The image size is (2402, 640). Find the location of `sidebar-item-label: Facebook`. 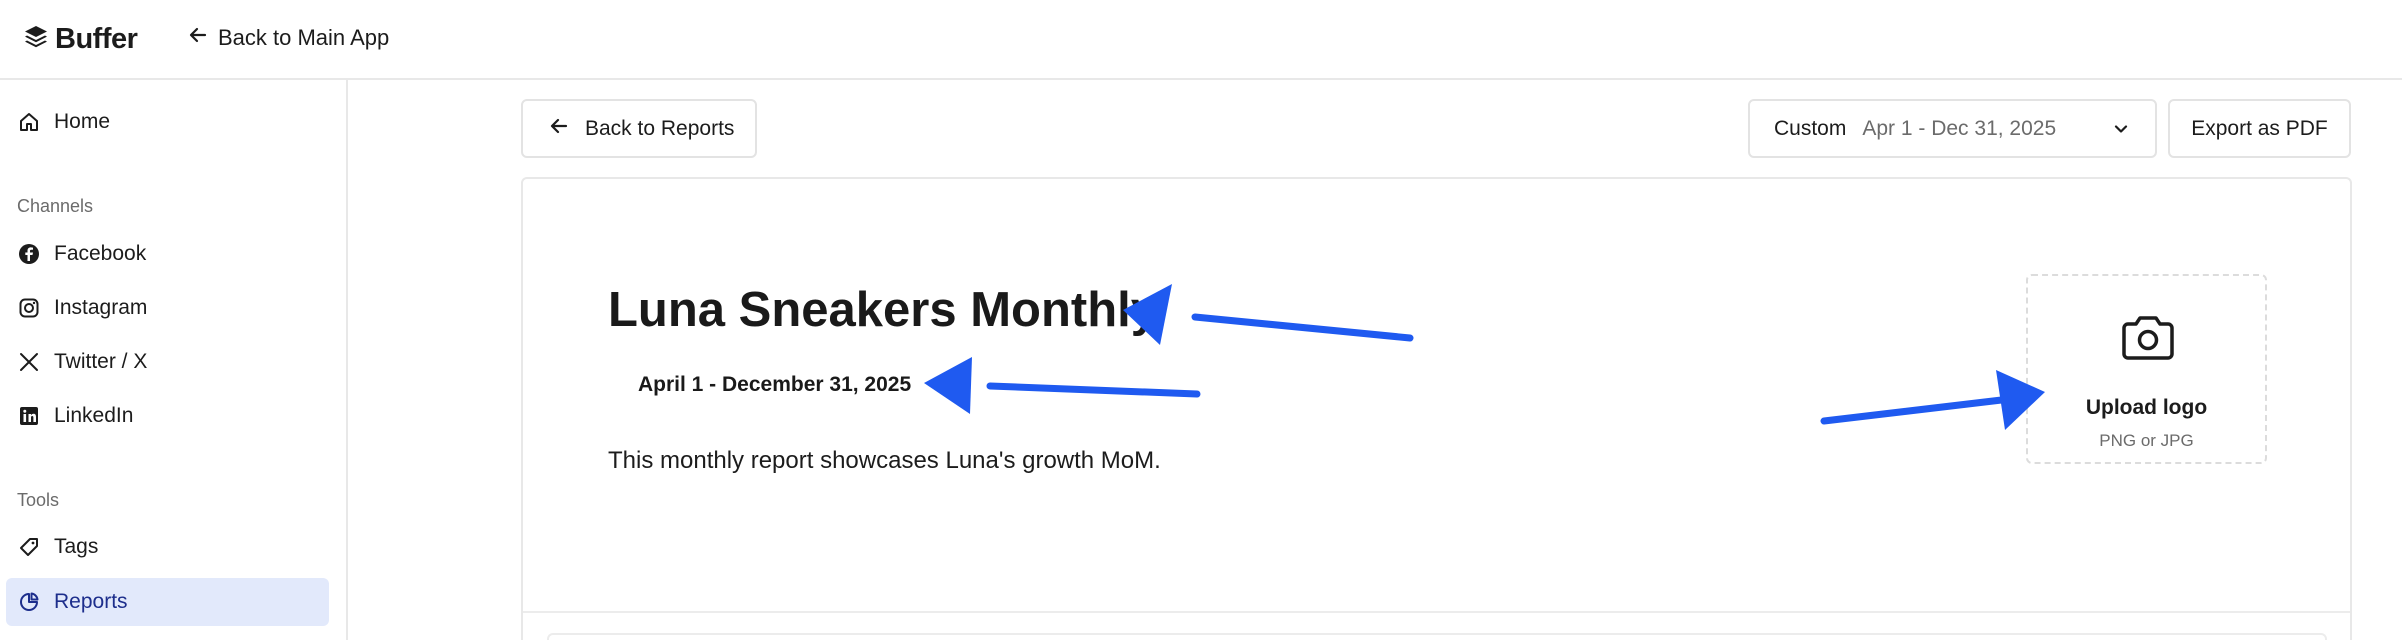

sidebar-item-label: Facebook is located at coordinates (100, 253).